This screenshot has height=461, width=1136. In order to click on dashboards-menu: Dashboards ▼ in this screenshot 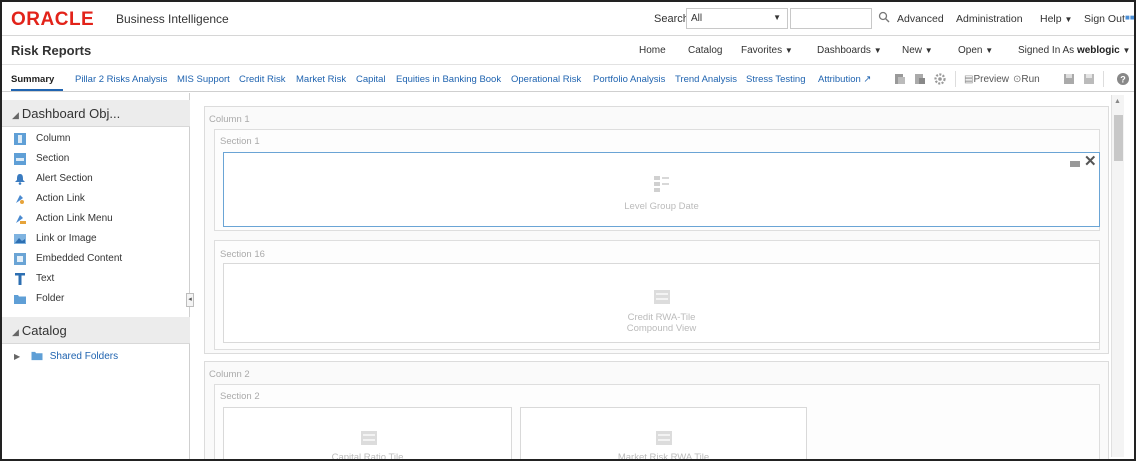, I will do `click(849, 50)`.